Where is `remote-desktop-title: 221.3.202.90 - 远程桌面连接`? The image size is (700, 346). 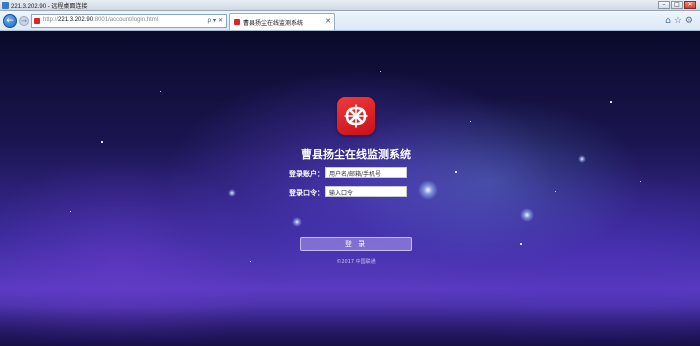 remote-desktop-title: 221.3.202.90 - 远程桌面连接 is located at coordinates (49, 7).